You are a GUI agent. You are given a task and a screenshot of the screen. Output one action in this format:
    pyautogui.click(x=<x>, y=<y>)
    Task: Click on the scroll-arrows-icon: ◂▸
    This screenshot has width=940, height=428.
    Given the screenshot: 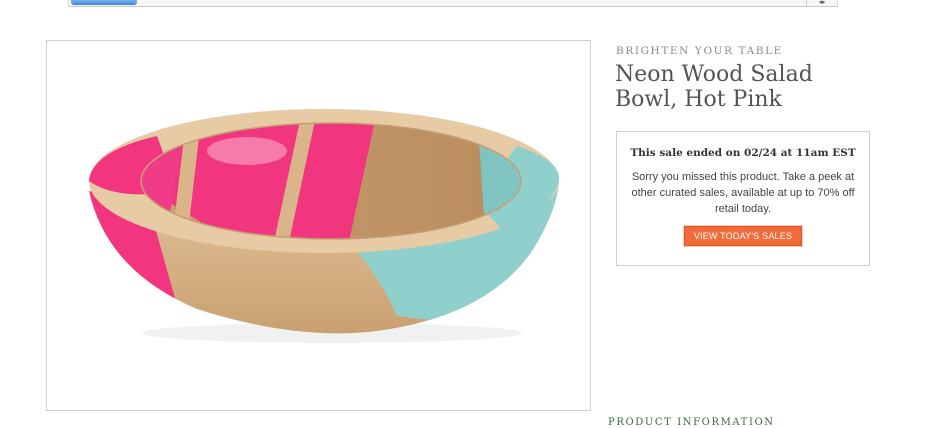 What is the action you would take?
    pyautogui.click(x=821, y=3)
    